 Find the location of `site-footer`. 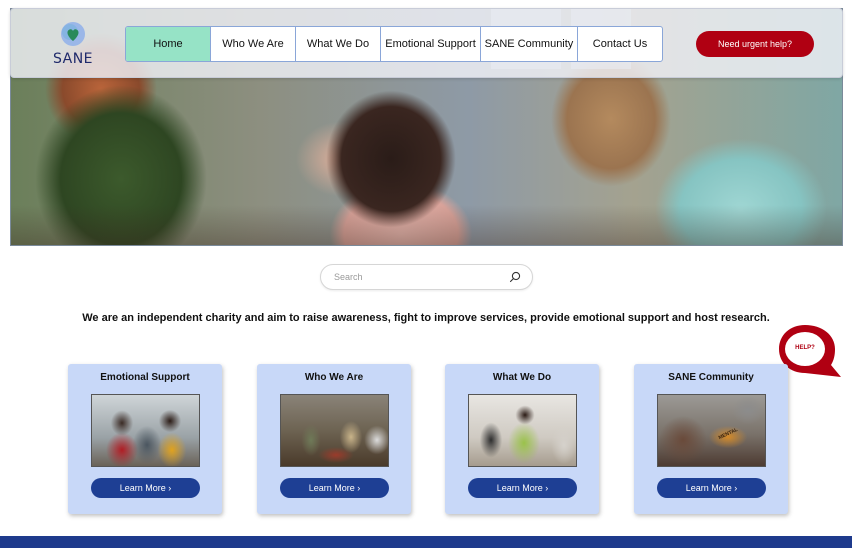

site-footer is located at coordinates (426, 542).